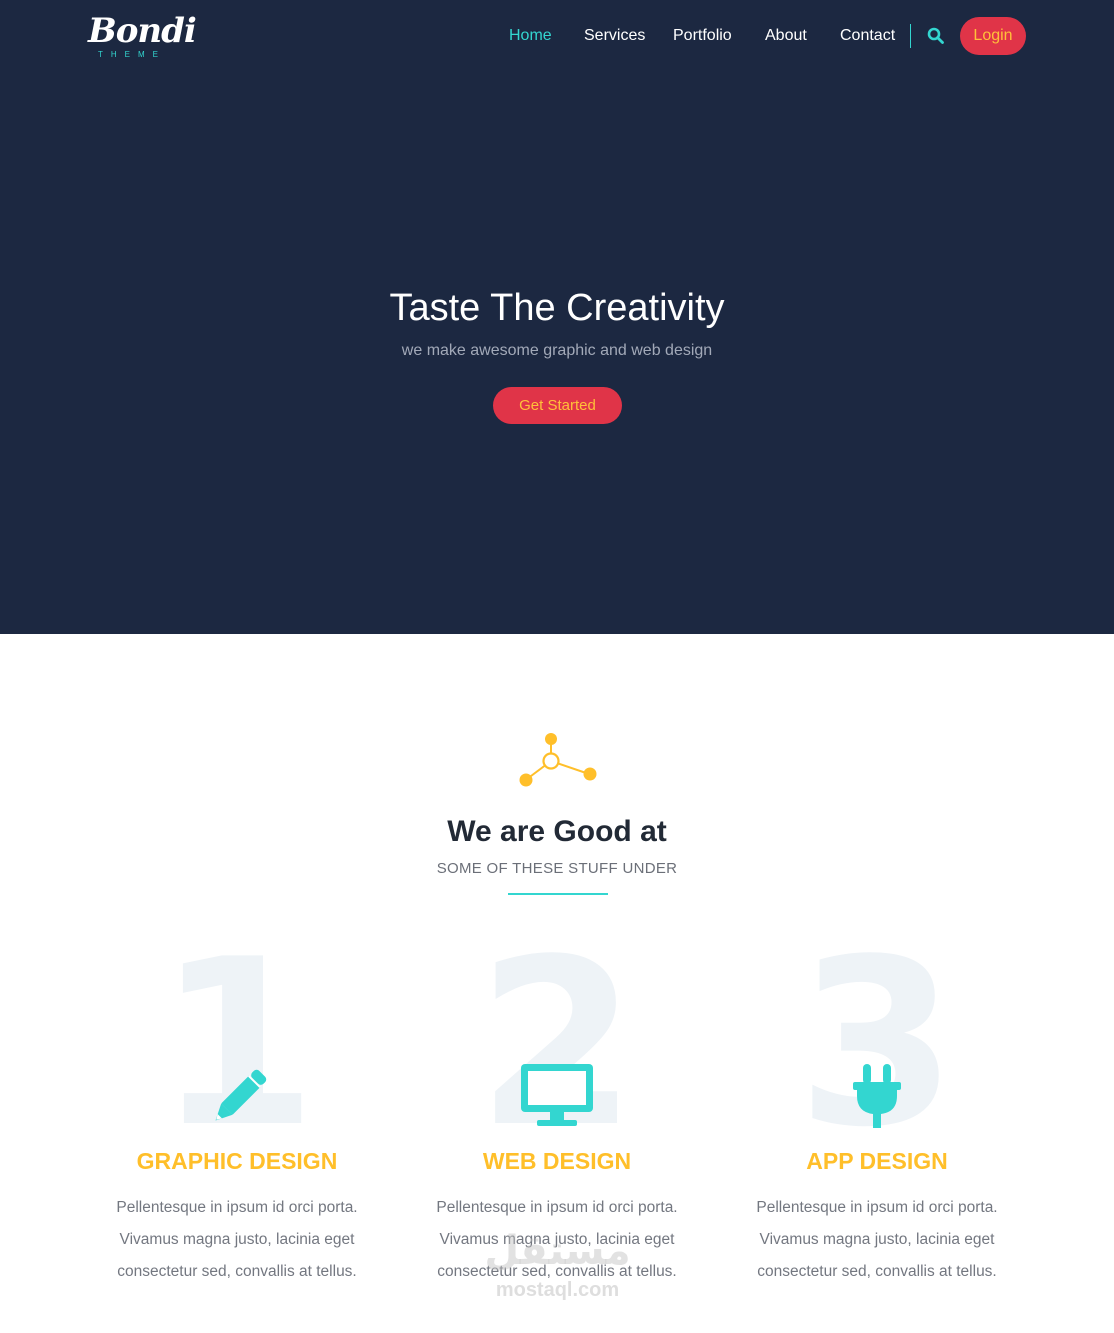 Image resolution: width=1114 pixels, height=1333 pixels. Describe the element at coordinates (786, 36) in the screenshot. I see `nav-about: About` at that location.